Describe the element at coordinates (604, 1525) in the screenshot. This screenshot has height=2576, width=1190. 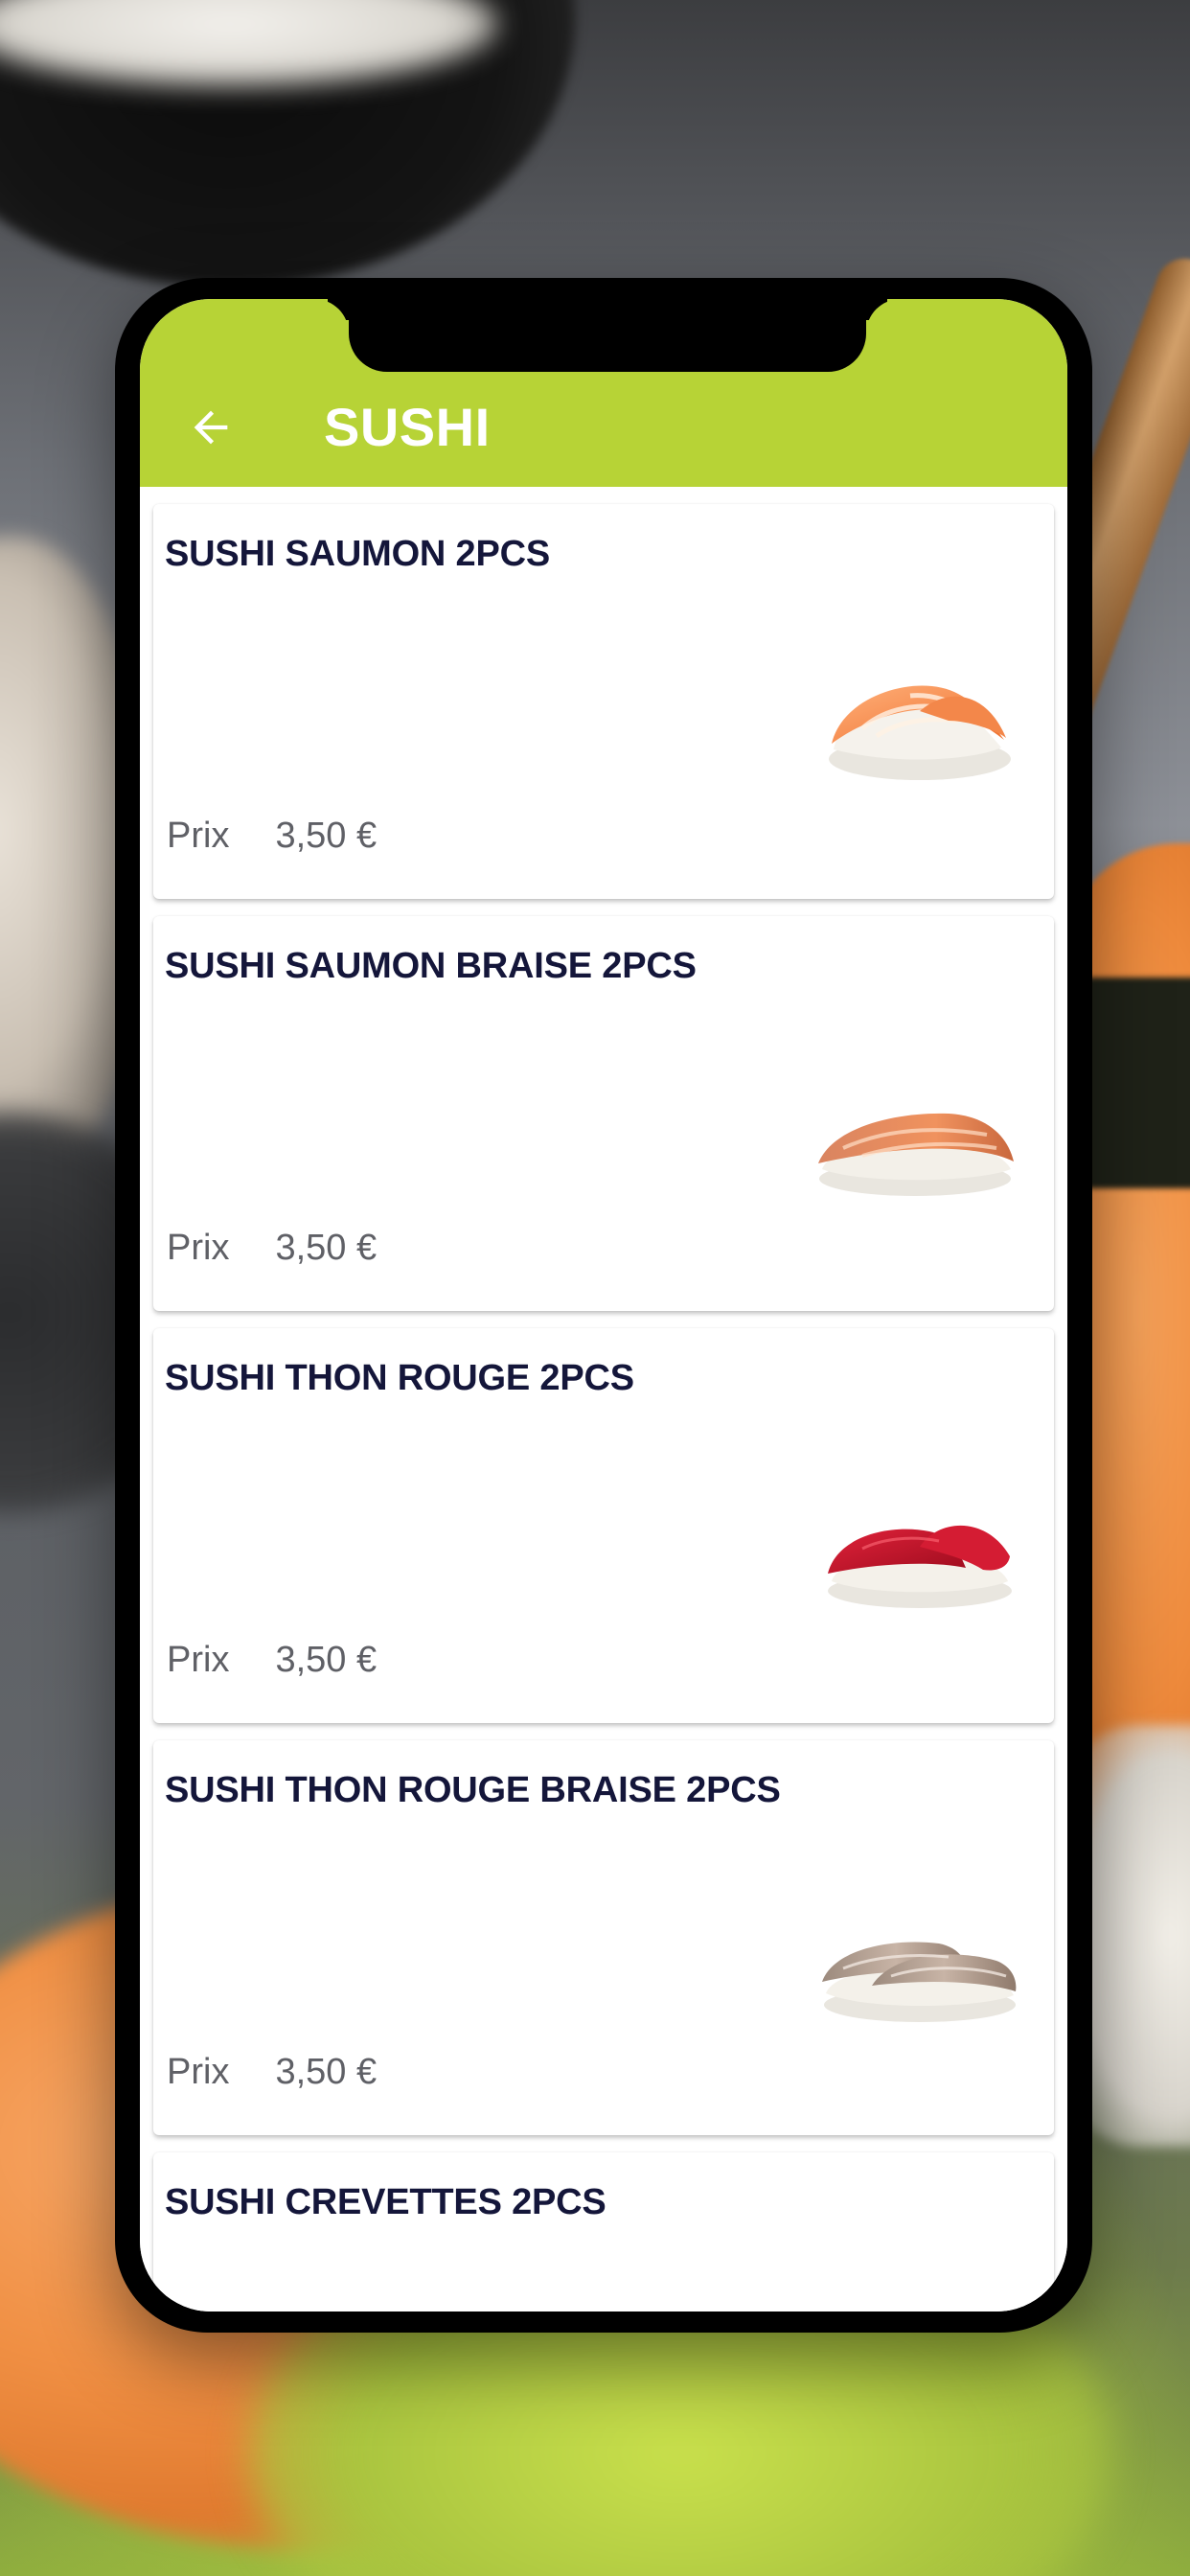
I see `product-card: SUSHI THON ROUGE 2PCS Prix 3,50 €` at that location.